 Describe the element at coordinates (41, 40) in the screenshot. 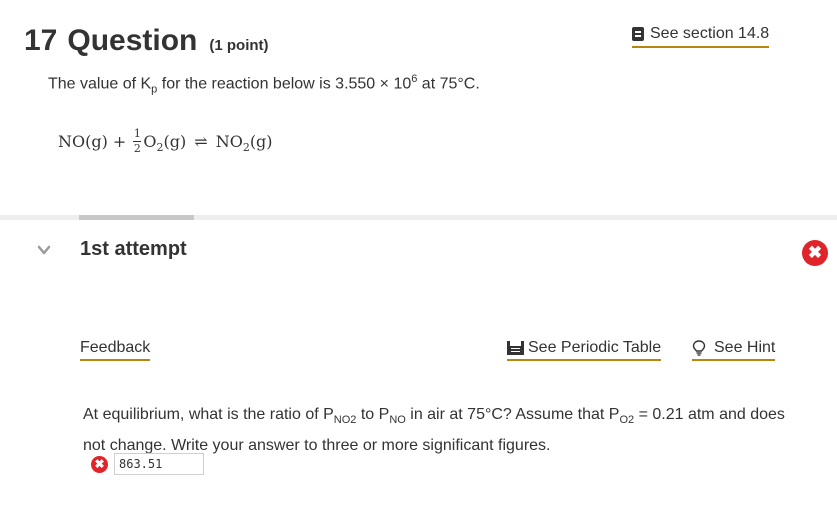

I see `question-number: 17` at that location.